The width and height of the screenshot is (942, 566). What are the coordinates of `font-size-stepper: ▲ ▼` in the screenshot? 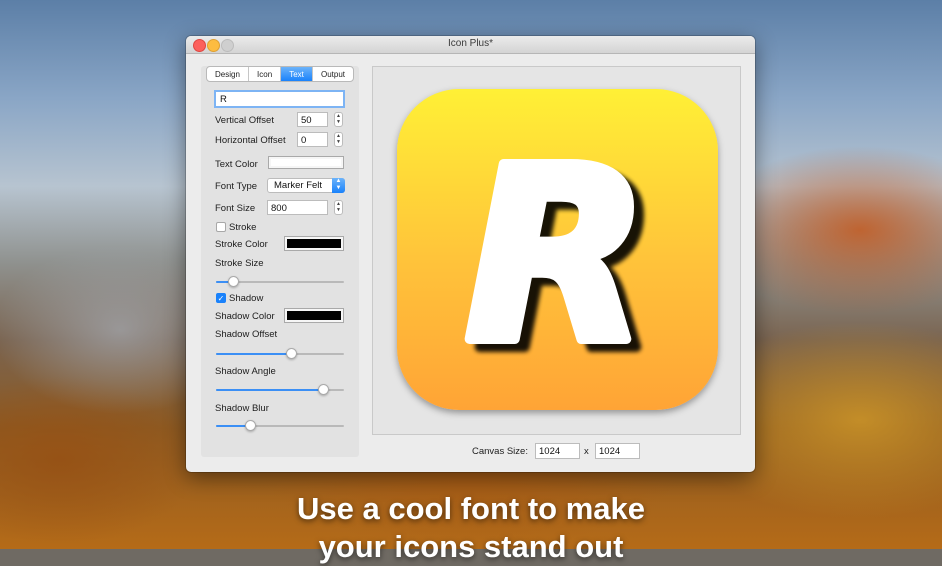 It's located at (338, 207).